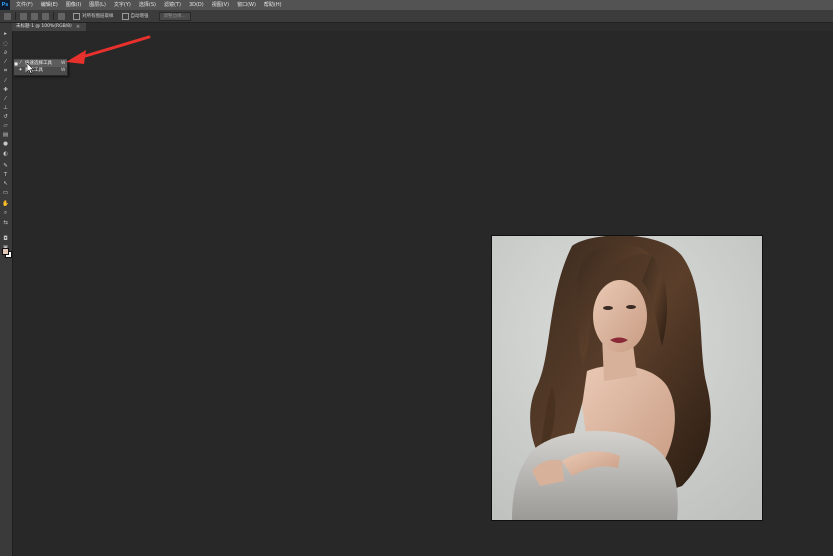 The height and width of the screenshot is (556, 833). I want to click on blur-icon: ●, so click(5, 144).